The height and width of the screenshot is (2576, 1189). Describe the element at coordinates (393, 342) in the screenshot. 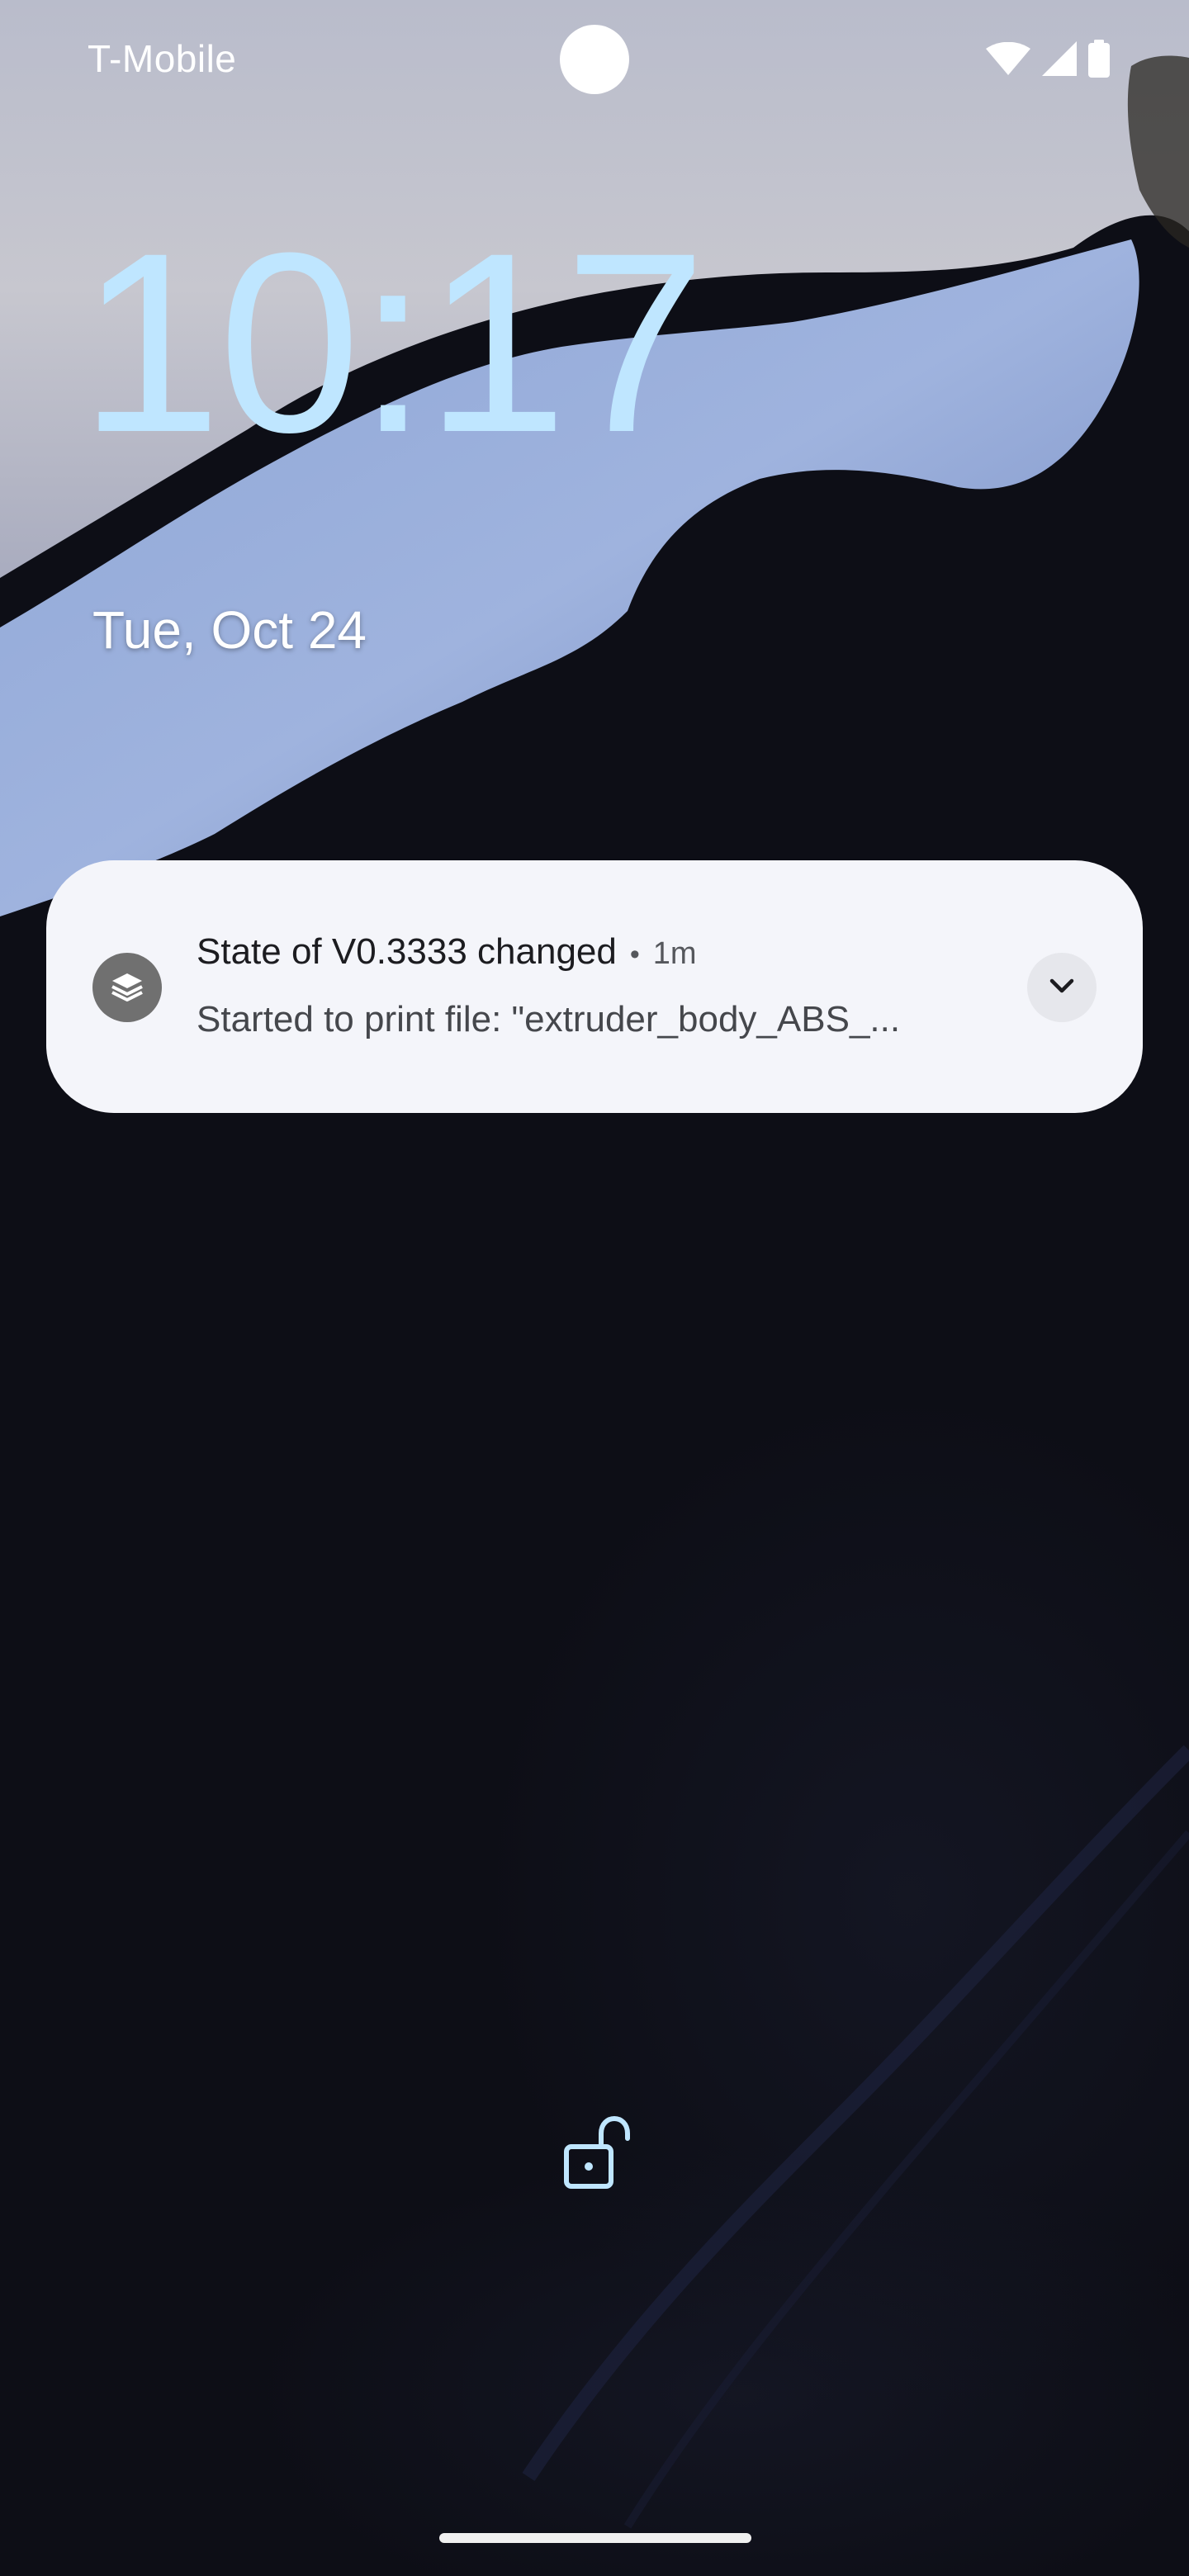

I see `lock-clock: 10:17` at that location.